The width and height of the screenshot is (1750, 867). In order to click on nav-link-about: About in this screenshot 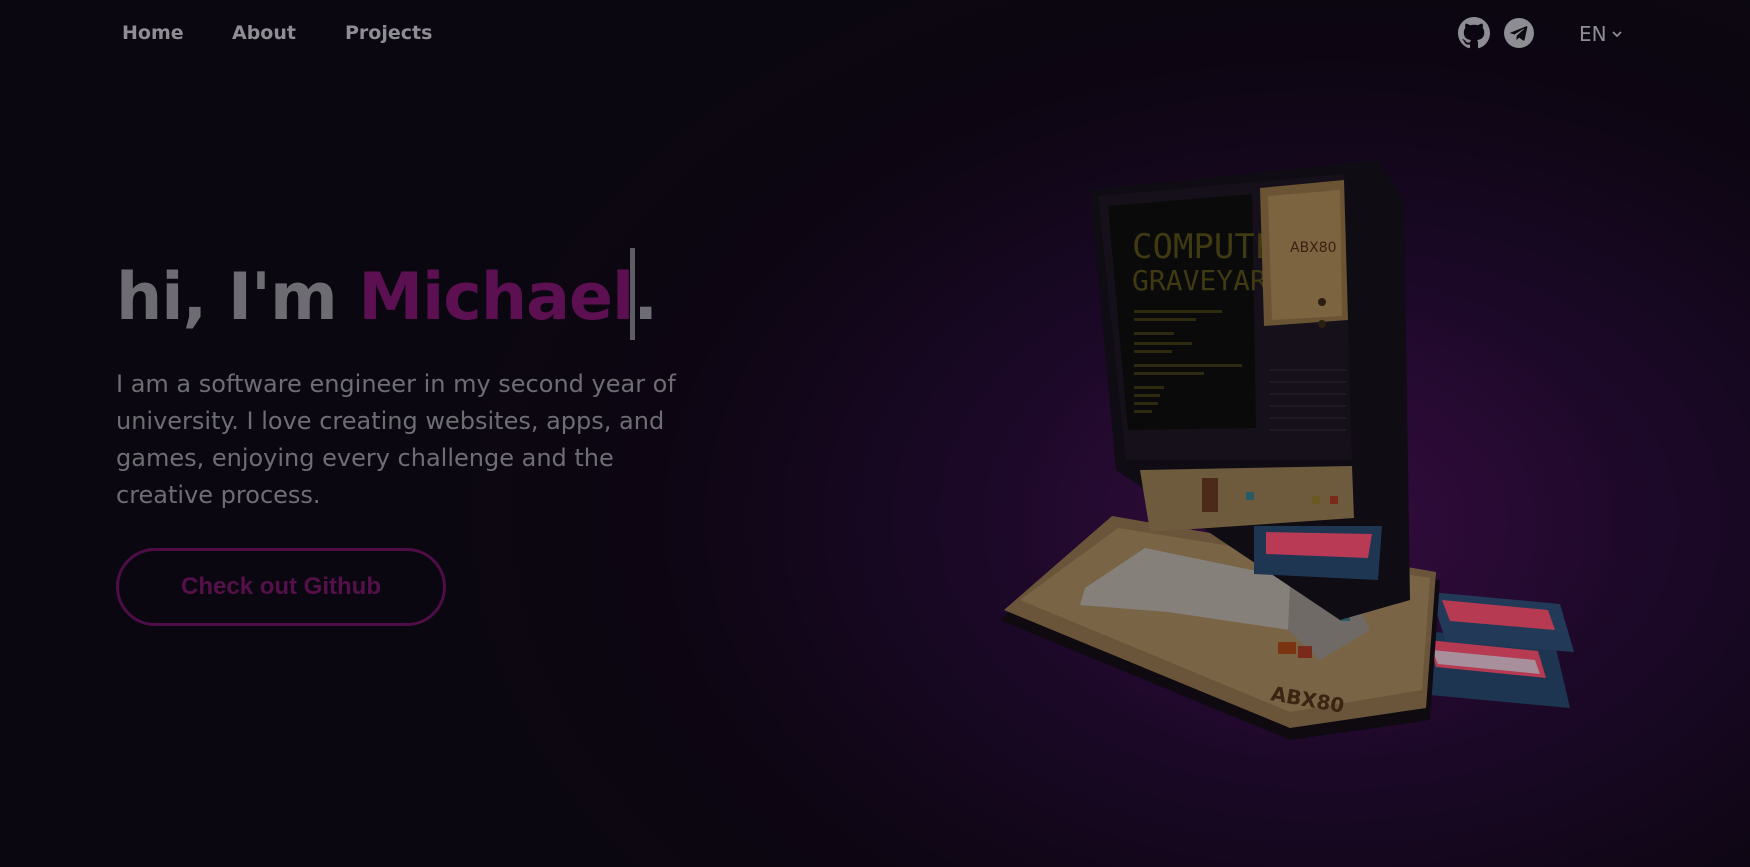, I will do `click(264, 33)`.